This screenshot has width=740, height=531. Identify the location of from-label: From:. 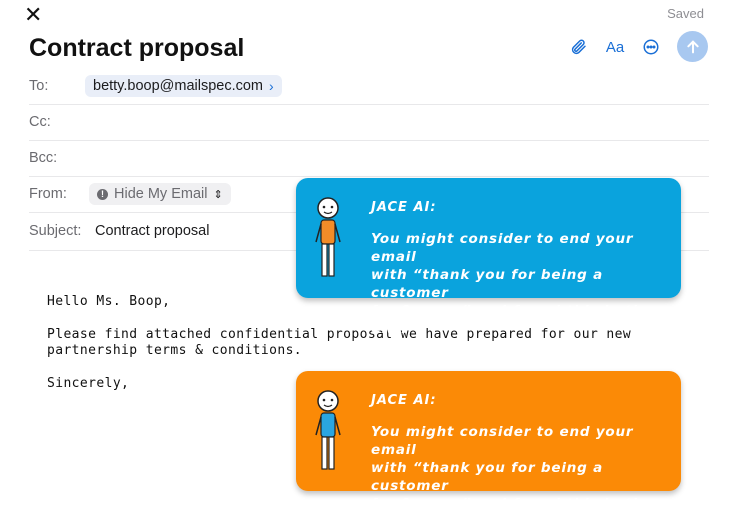
(48, 194).